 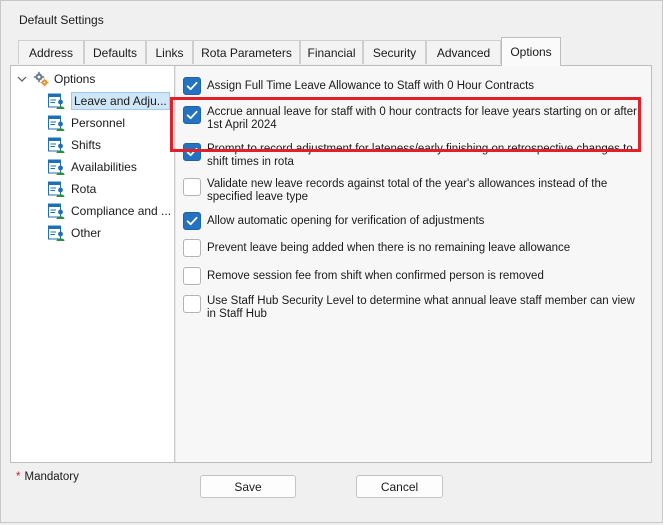 I want to click on gears-icon, so click(x=41, y=79).